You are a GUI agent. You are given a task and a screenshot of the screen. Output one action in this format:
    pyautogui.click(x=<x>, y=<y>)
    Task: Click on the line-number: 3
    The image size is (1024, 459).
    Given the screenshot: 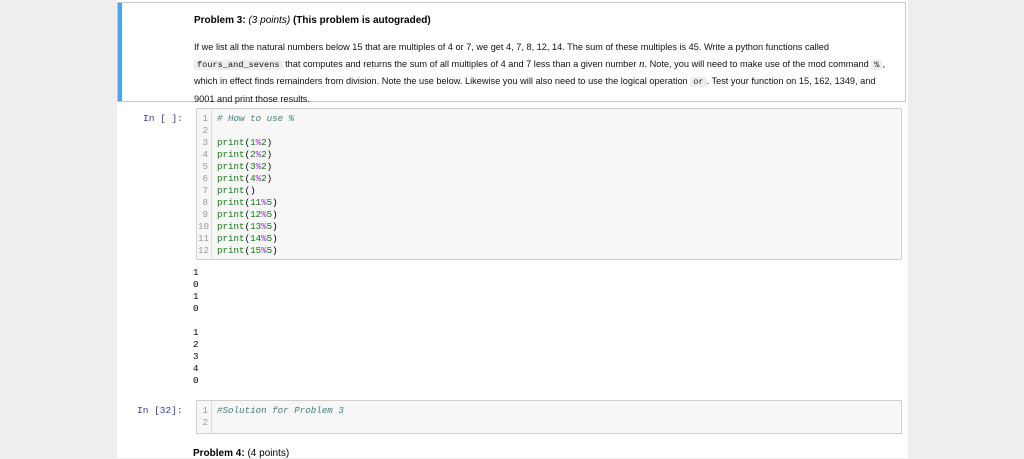 What is the action you would take?
    pyautogui.click(x=205, y=142)
    